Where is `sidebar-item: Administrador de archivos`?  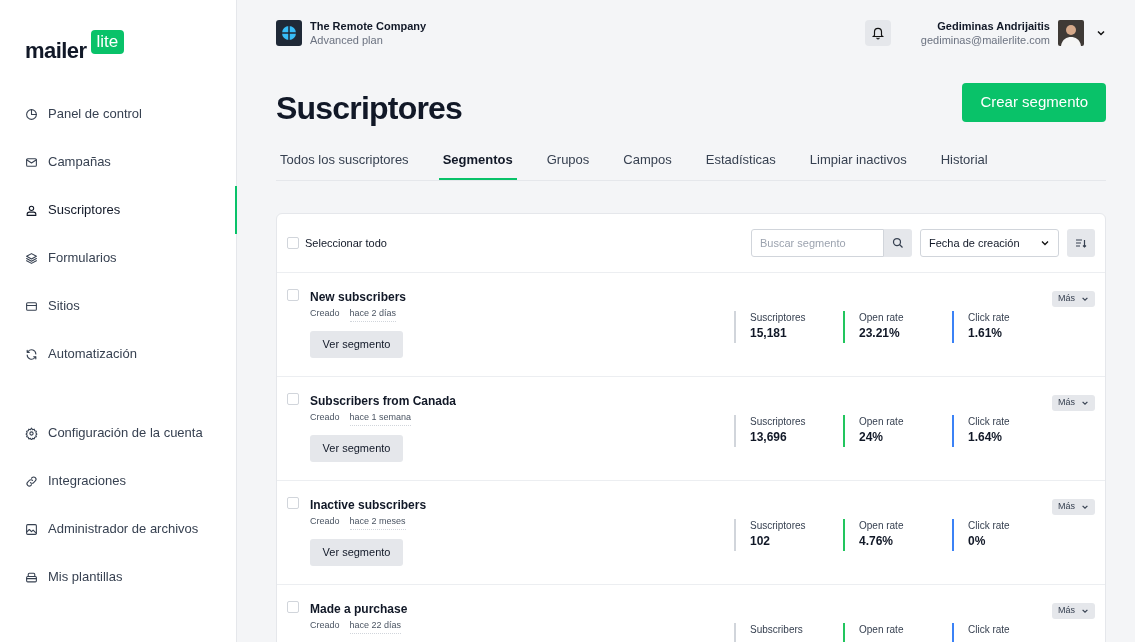
sidebar-item: Administrador de archivos is located at coordinates (118, 529).